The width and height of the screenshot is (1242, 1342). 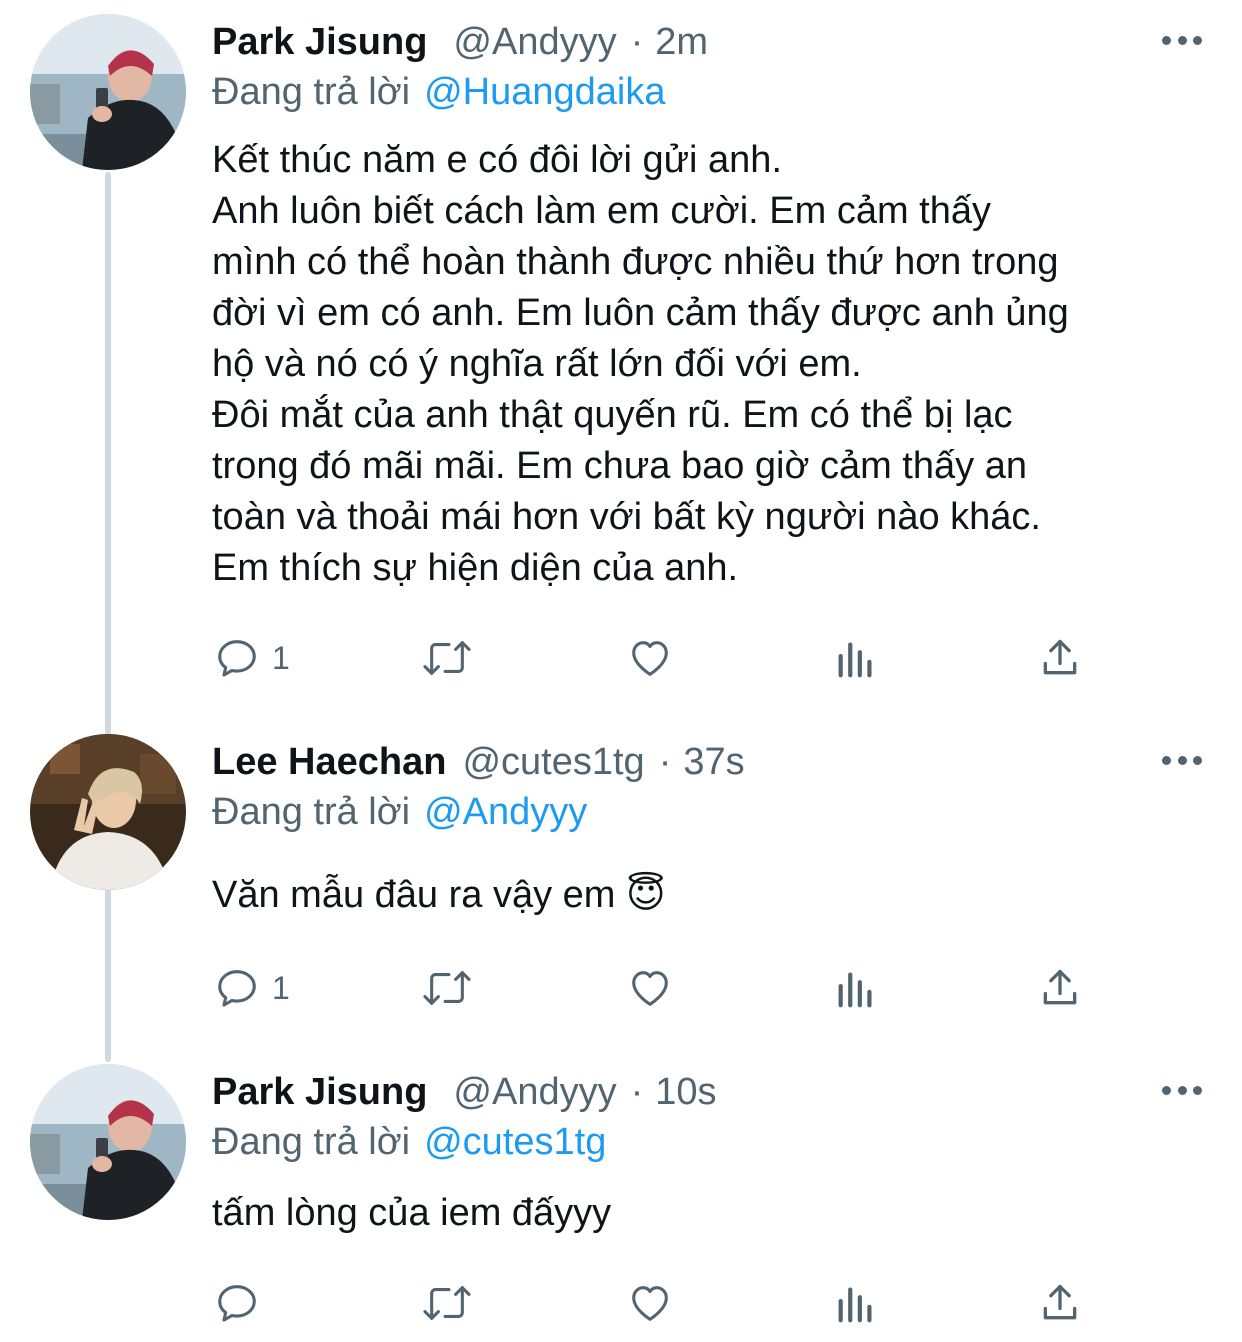 I want to click on tweet-text-line: hộ và nó có ý nghĩa rất lớn đối với em., so click(x=537, y=364).